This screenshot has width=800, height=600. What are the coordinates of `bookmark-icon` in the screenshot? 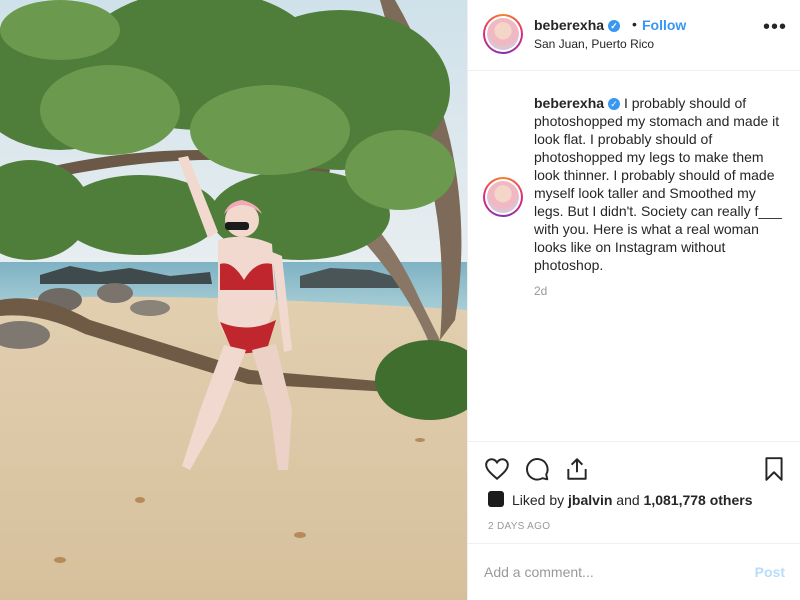 It's located at (774, 469).